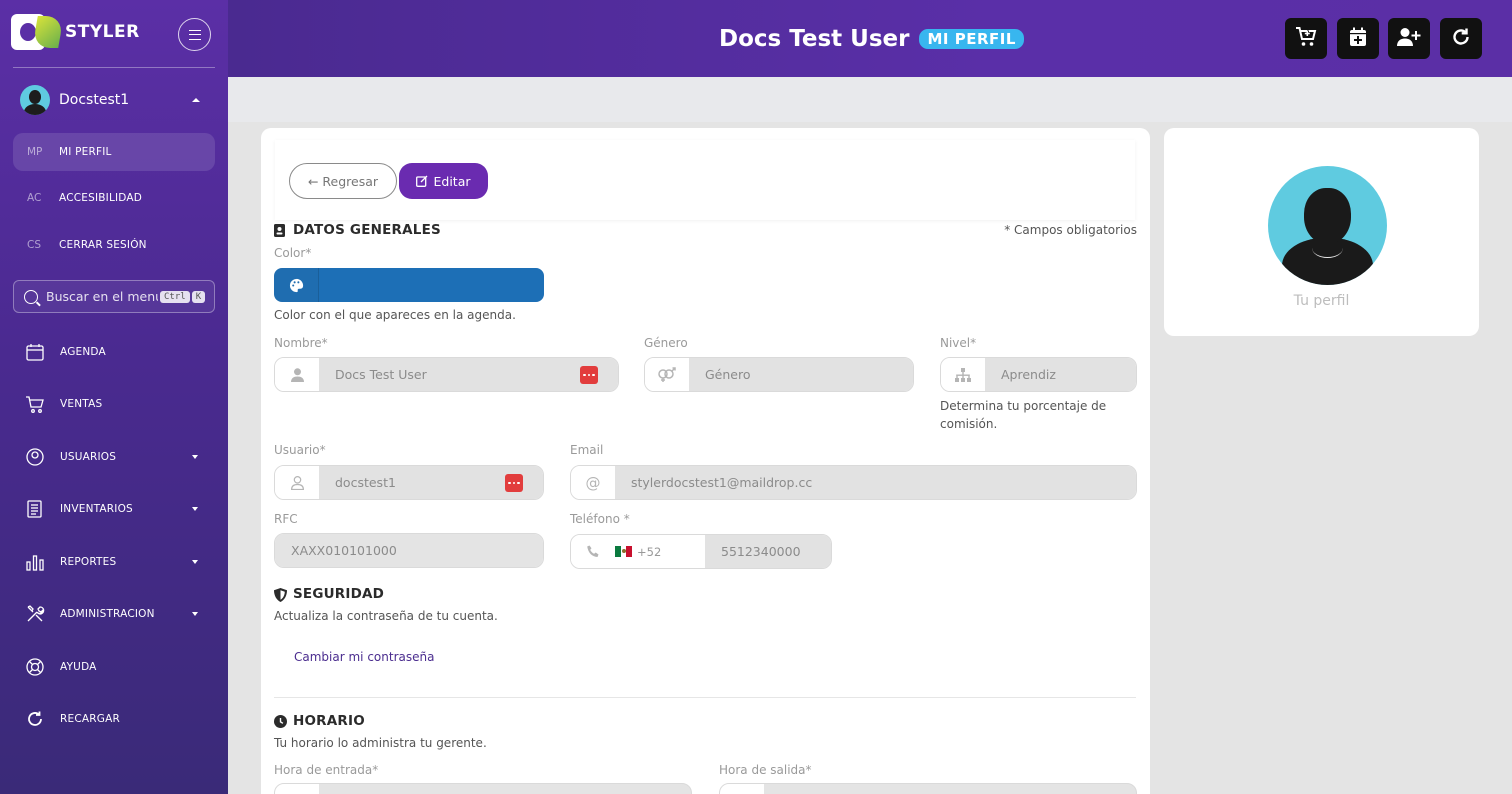  What do you see at coordinates (963, 374) in the screenshot?
I see `sitemap-icon` at bounding box center [963, 374].